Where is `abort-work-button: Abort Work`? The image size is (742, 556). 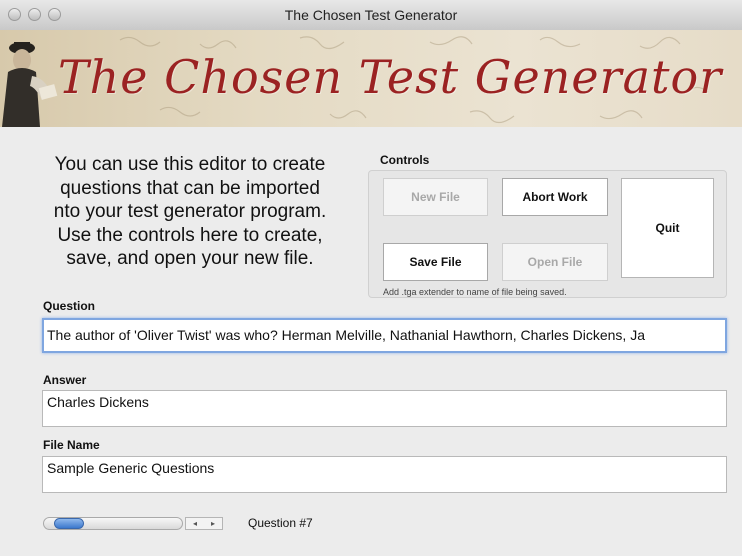 abort-work-button: Abort Work is located at coordinates (555, 197).